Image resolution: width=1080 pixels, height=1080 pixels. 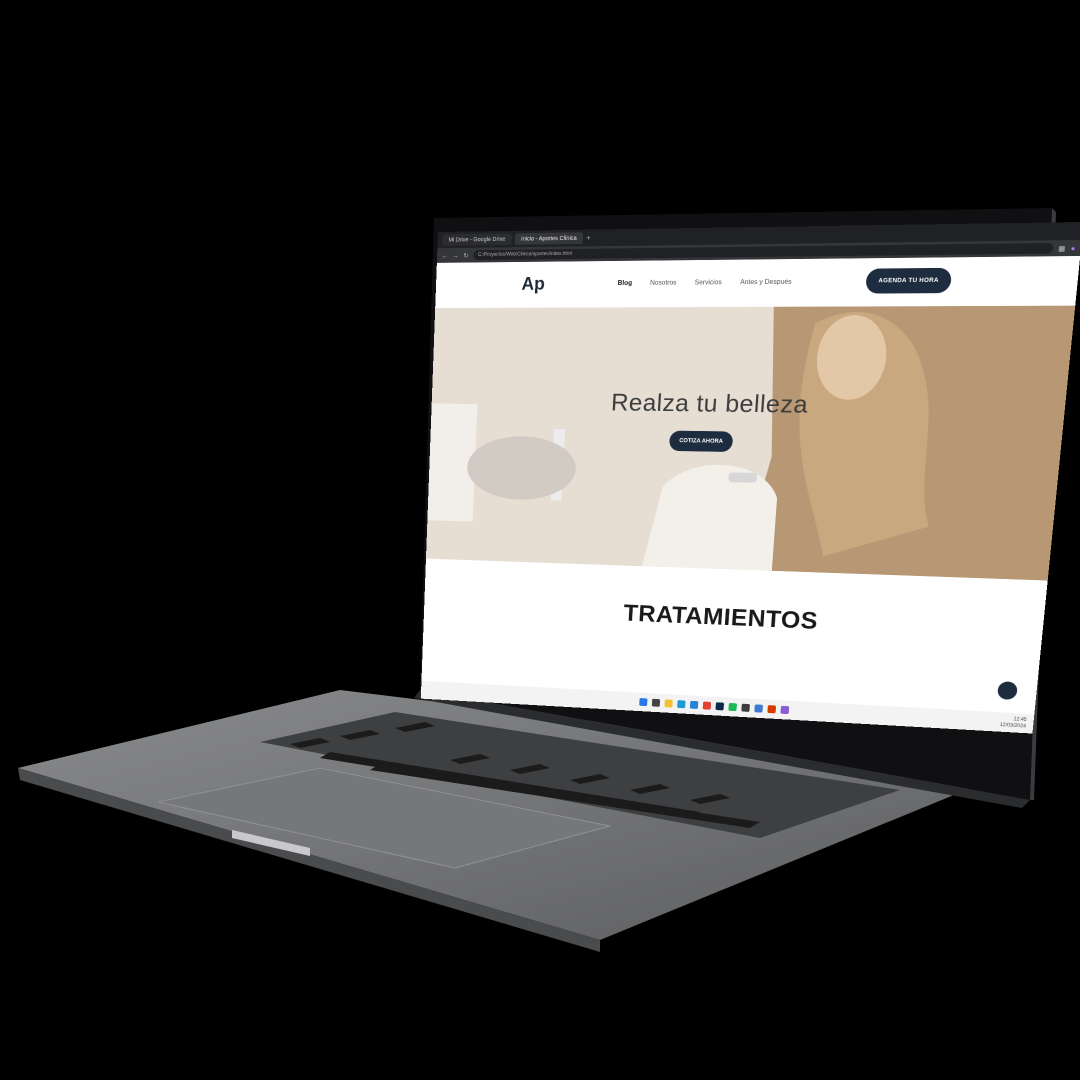 What do you see at coordinates (533, 283) in the screenshot?
I see `site-logo: Ap` at bounding box center [533, 283].